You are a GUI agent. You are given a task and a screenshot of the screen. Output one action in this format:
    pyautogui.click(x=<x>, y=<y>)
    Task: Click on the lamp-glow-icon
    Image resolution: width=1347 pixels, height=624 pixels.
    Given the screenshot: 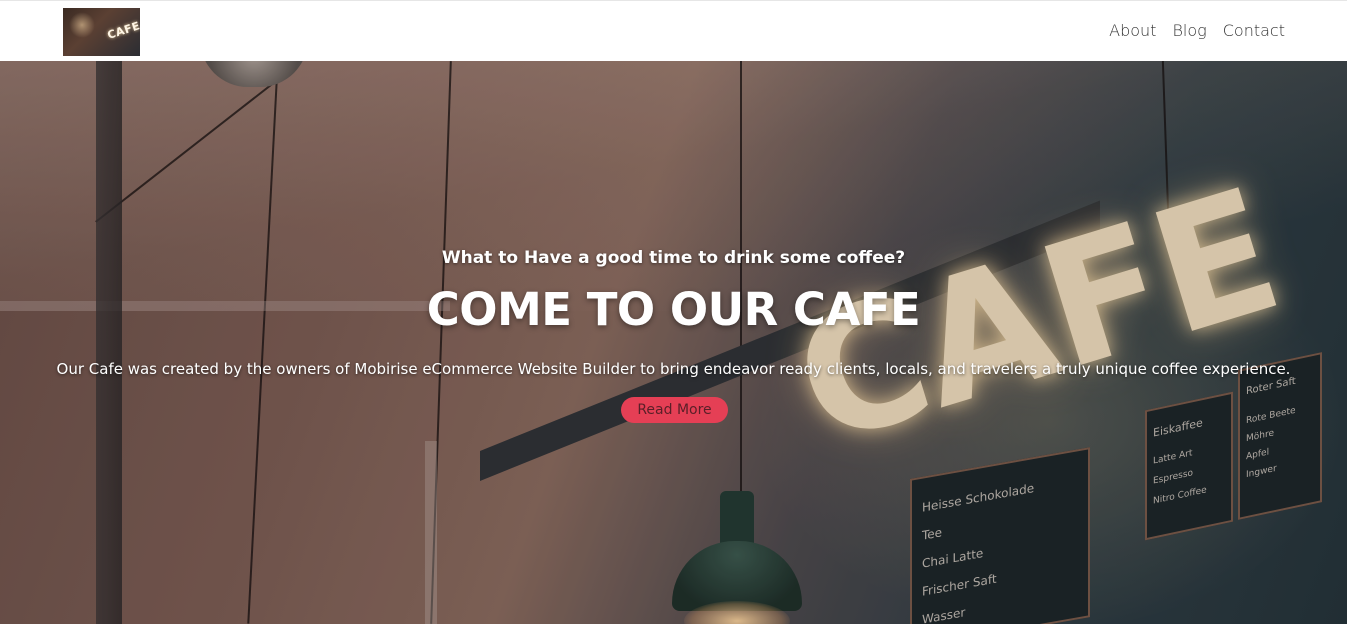 What is the action you would take?
    pyautogui.click(x=82, y=25)
    